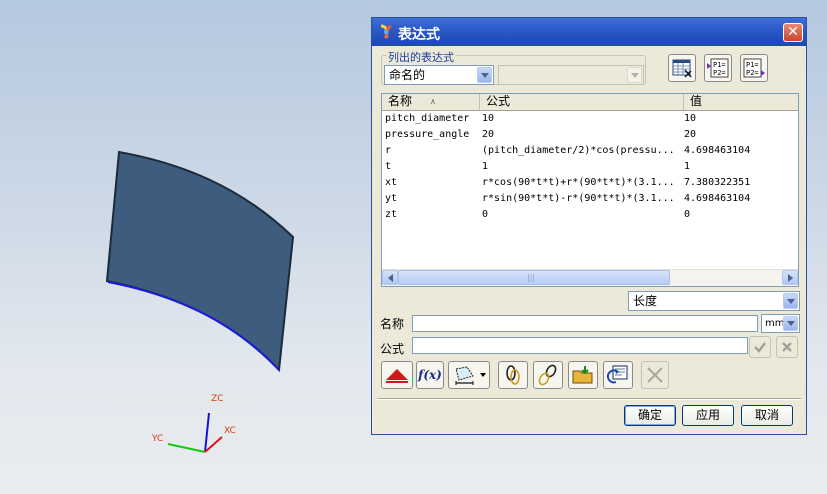 Image resolution: width=827 pixels, height=494 pixels. I want to click on function-button: f(x), so click(430, 375).